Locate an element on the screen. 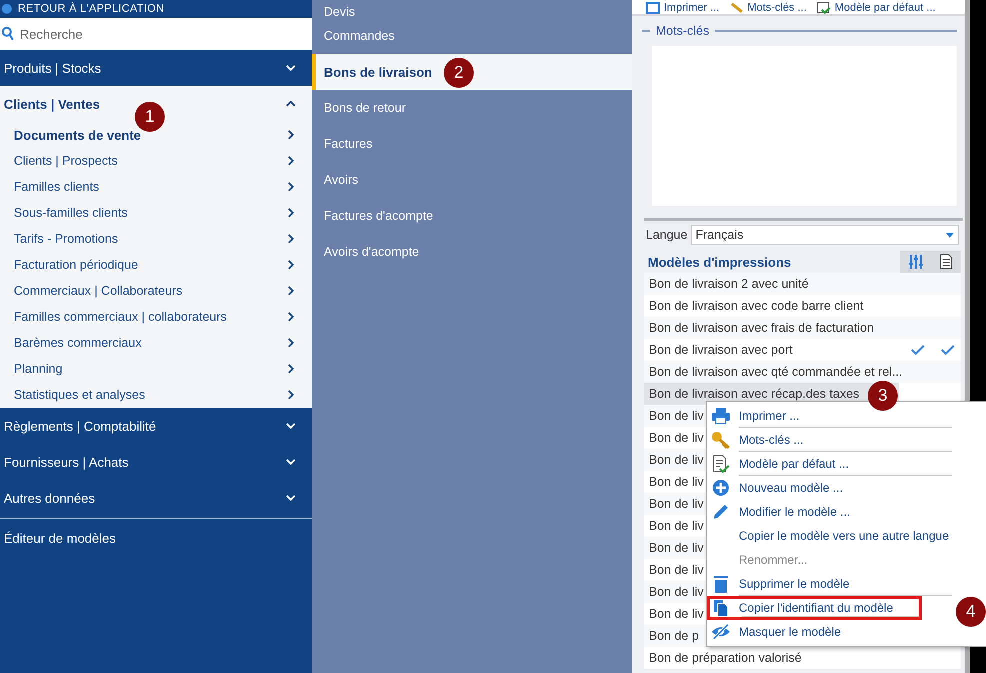 This screenshot has height=673, width=986. model-row: Bon de préparation valorisé is located at coordinates (802, 658).